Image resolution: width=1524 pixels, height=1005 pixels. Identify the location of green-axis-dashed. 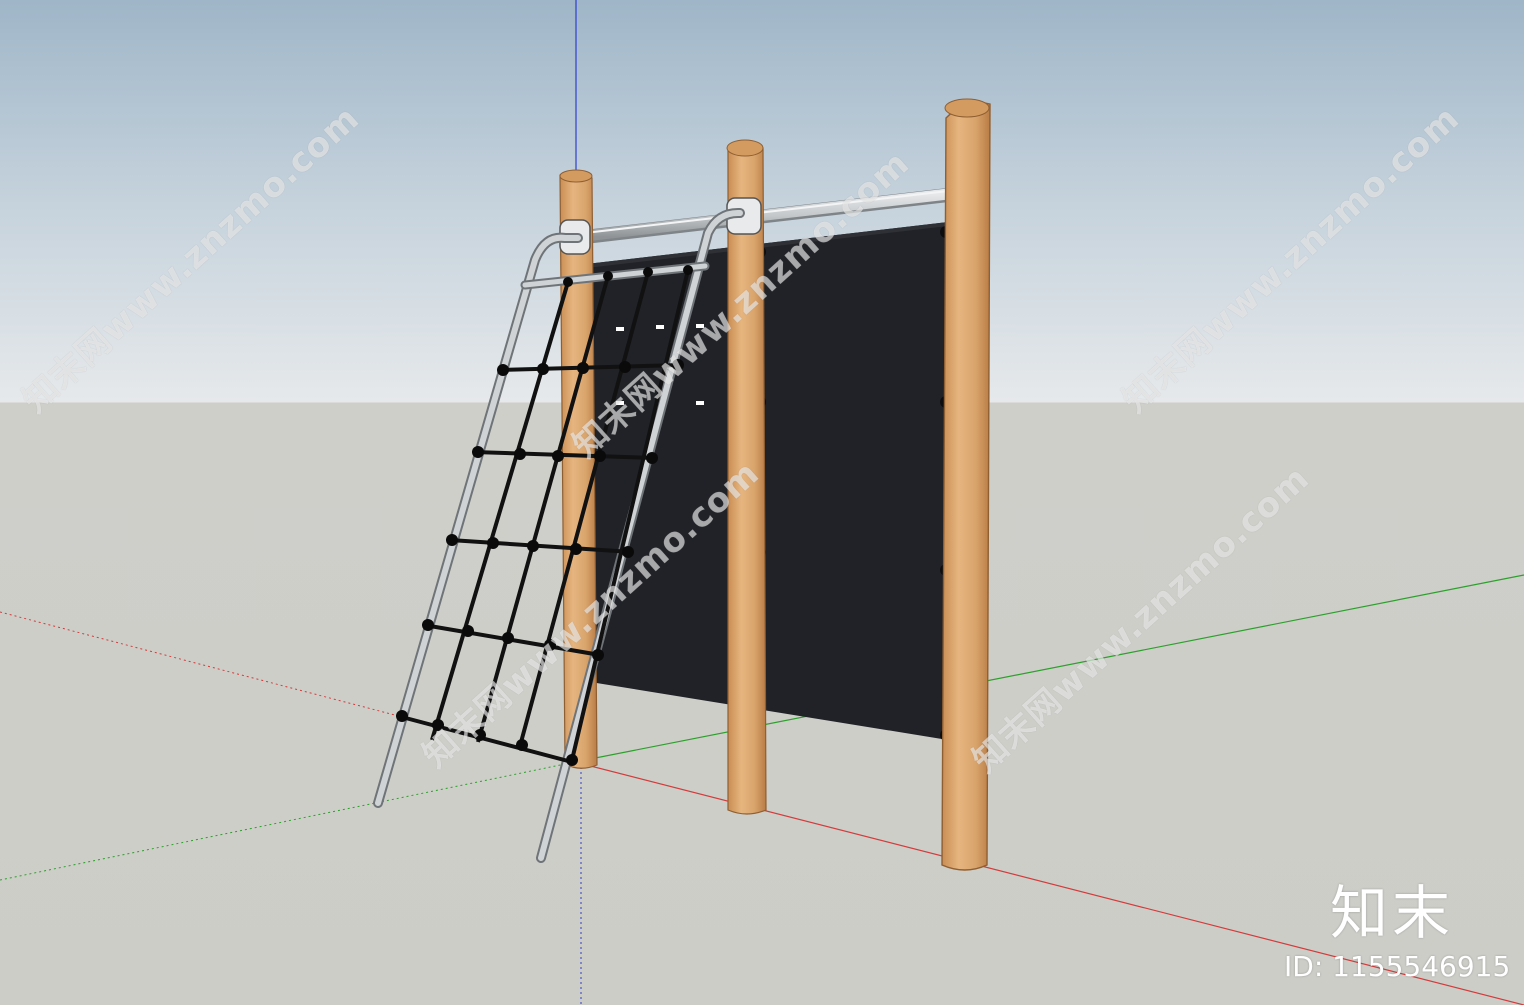
(288, 821).